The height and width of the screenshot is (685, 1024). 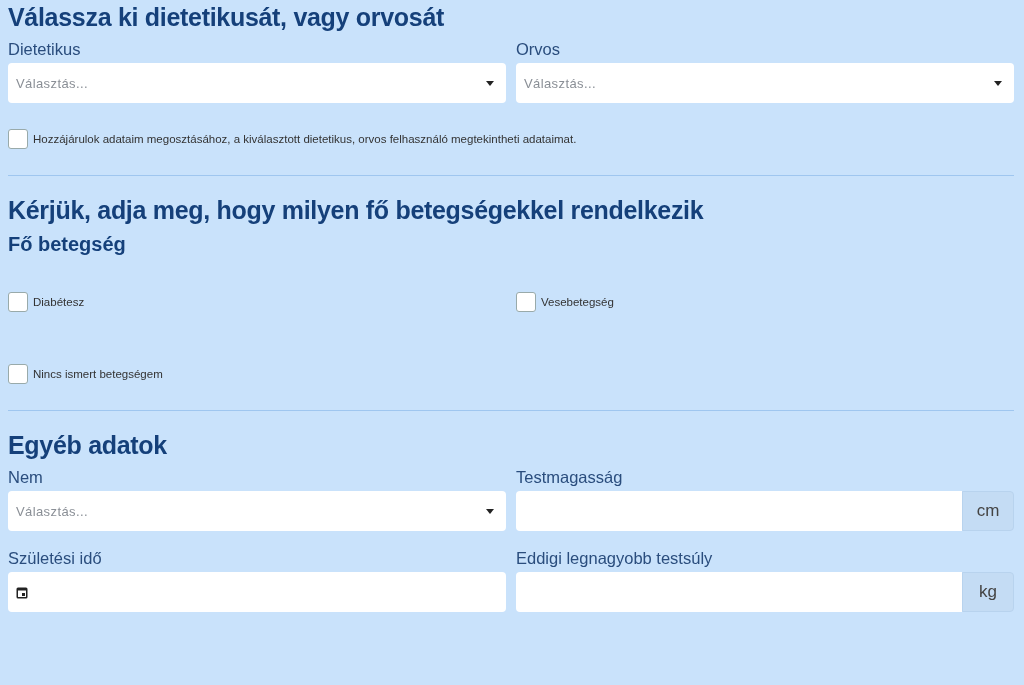 What do you see at coordinates (257, 592) in the screenshot?
I see `date-field` at bounding box center [257, 592].